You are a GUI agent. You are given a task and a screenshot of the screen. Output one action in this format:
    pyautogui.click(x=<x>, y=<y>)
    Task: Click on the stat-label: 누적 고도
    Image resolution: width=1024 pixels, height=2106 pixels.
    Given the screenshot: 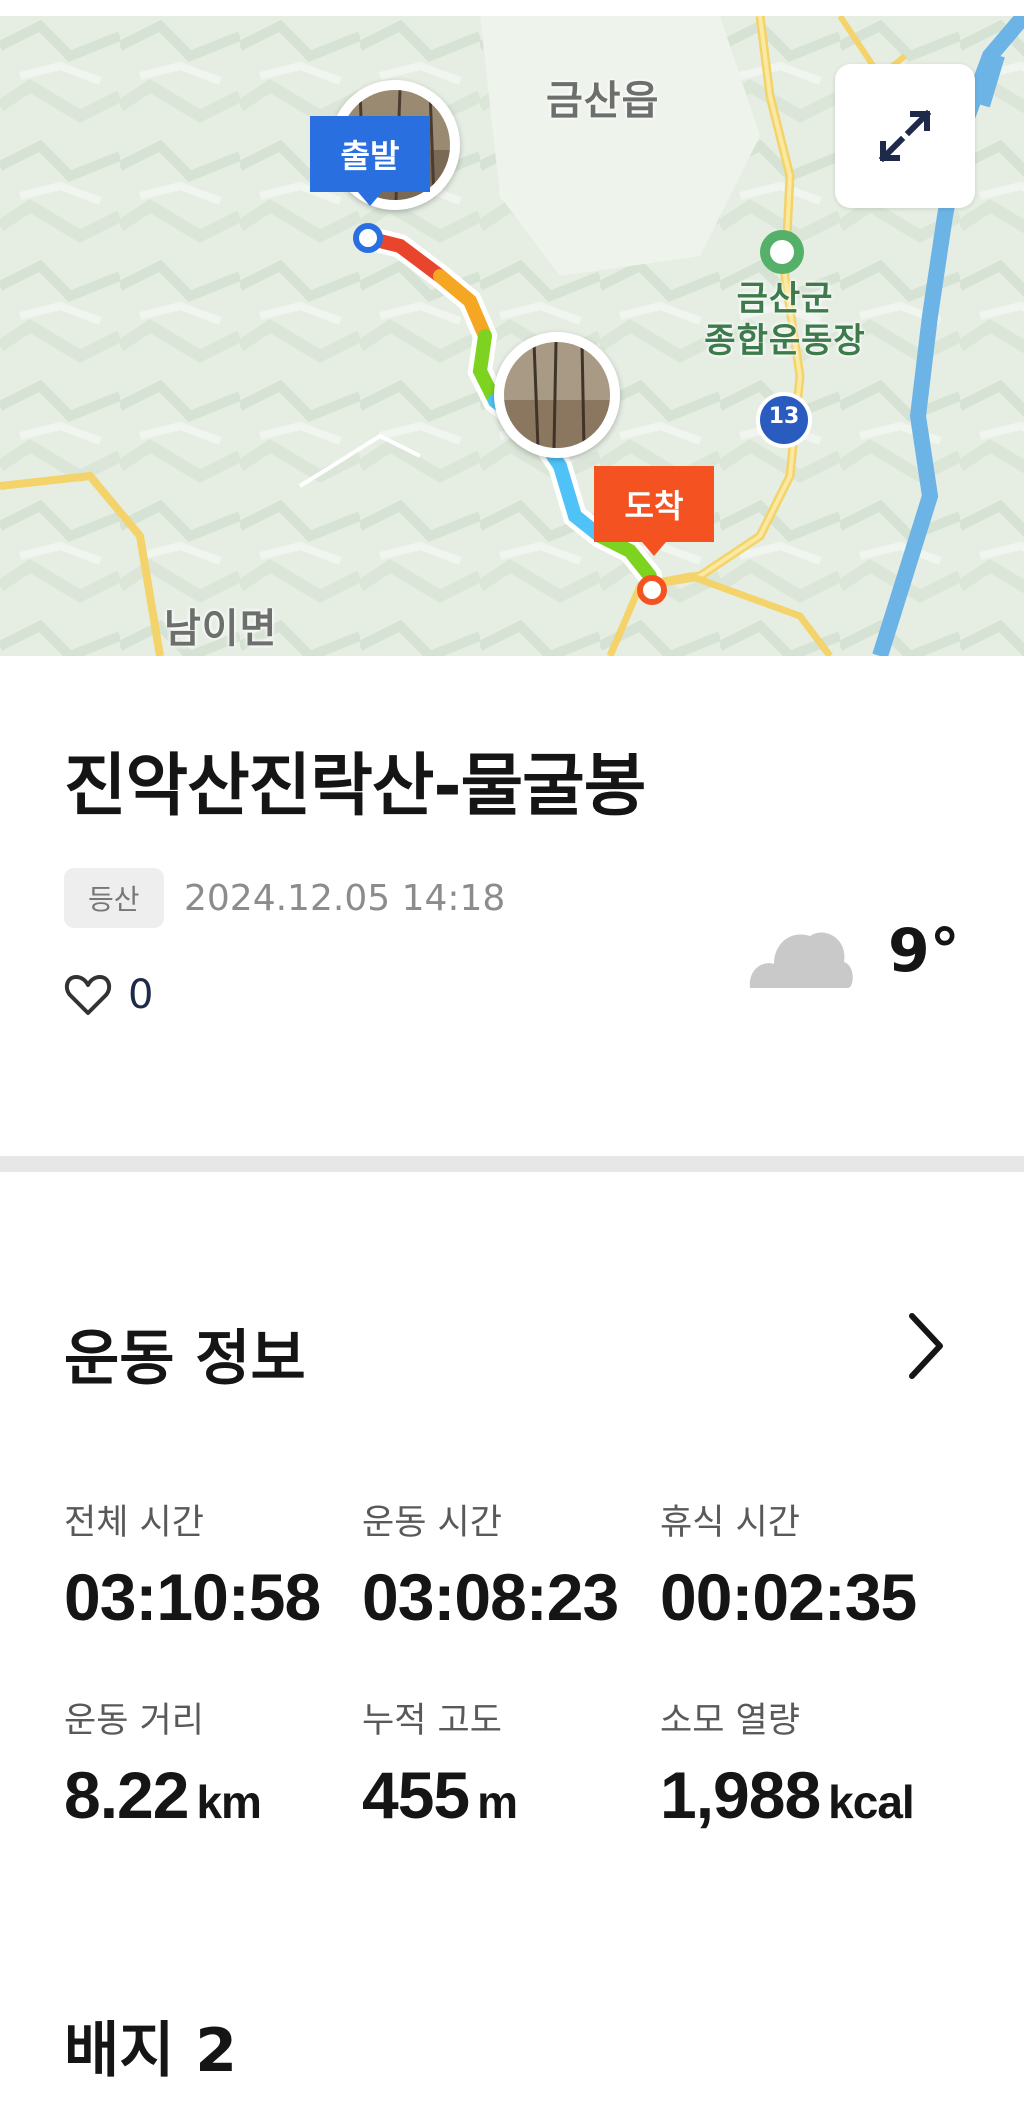 What is the action you would take?
    pyautogui.click(x=432, y=1721)
    